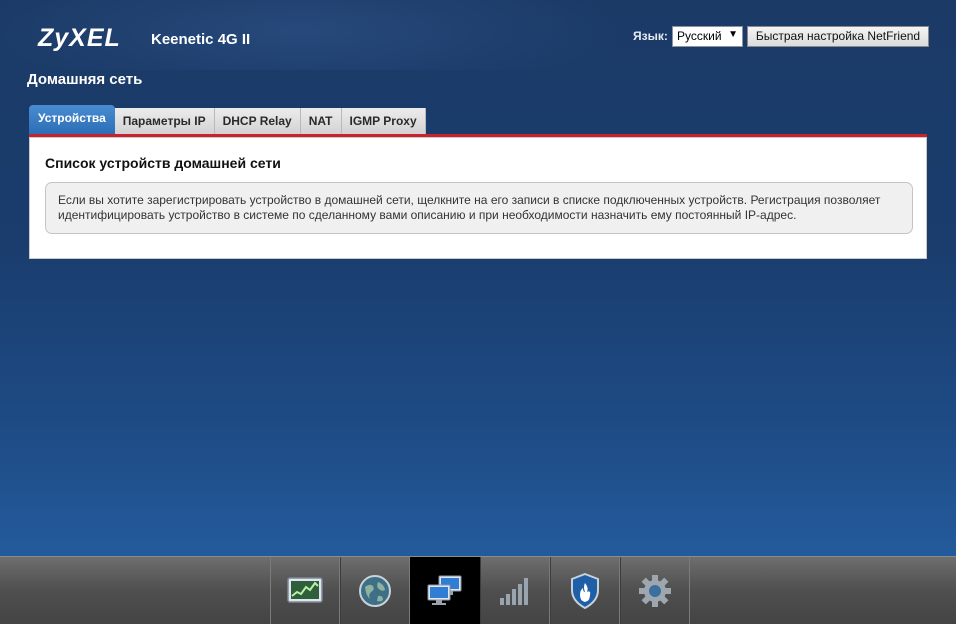  I want to click on tab-ip-parameters: Параметры IP, so click(164, 121).